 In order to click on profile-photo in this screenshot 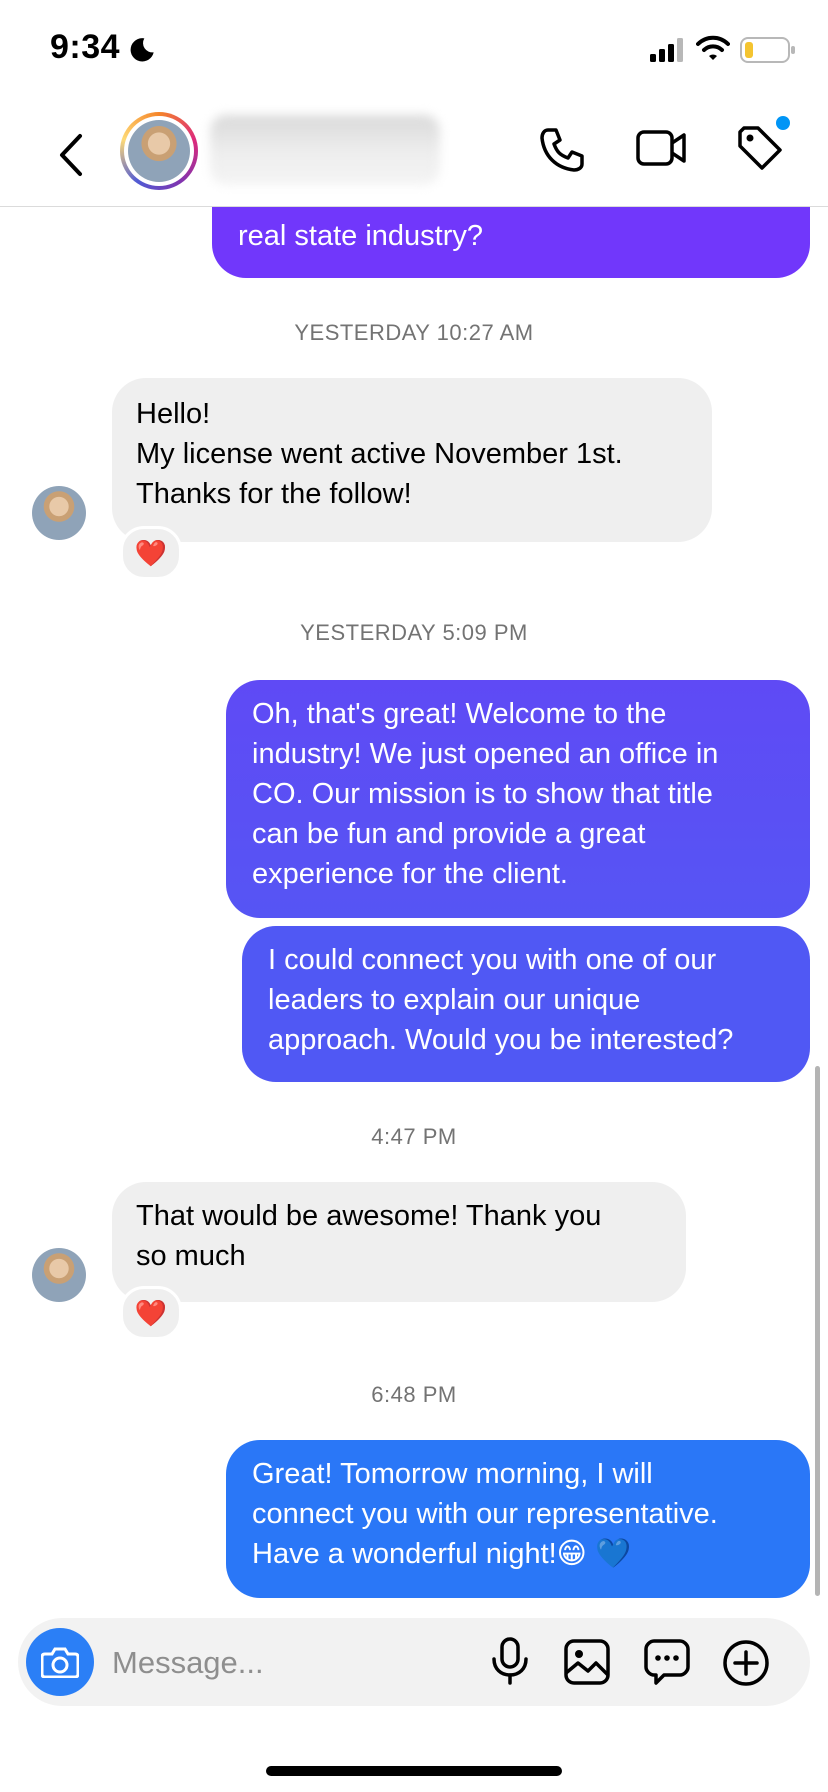, I will do `click(159, 151)`.